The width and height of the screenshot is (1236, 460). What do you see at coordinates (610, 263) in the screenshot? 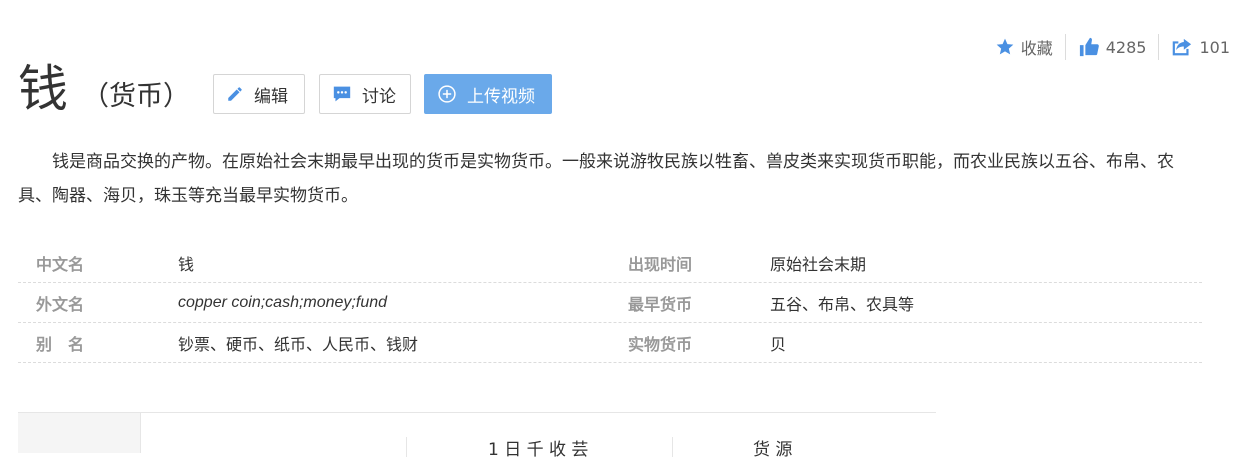
I see `info-row: 中文名 钱 出现时间 原始社会末期` at bounding box center [610, 263].